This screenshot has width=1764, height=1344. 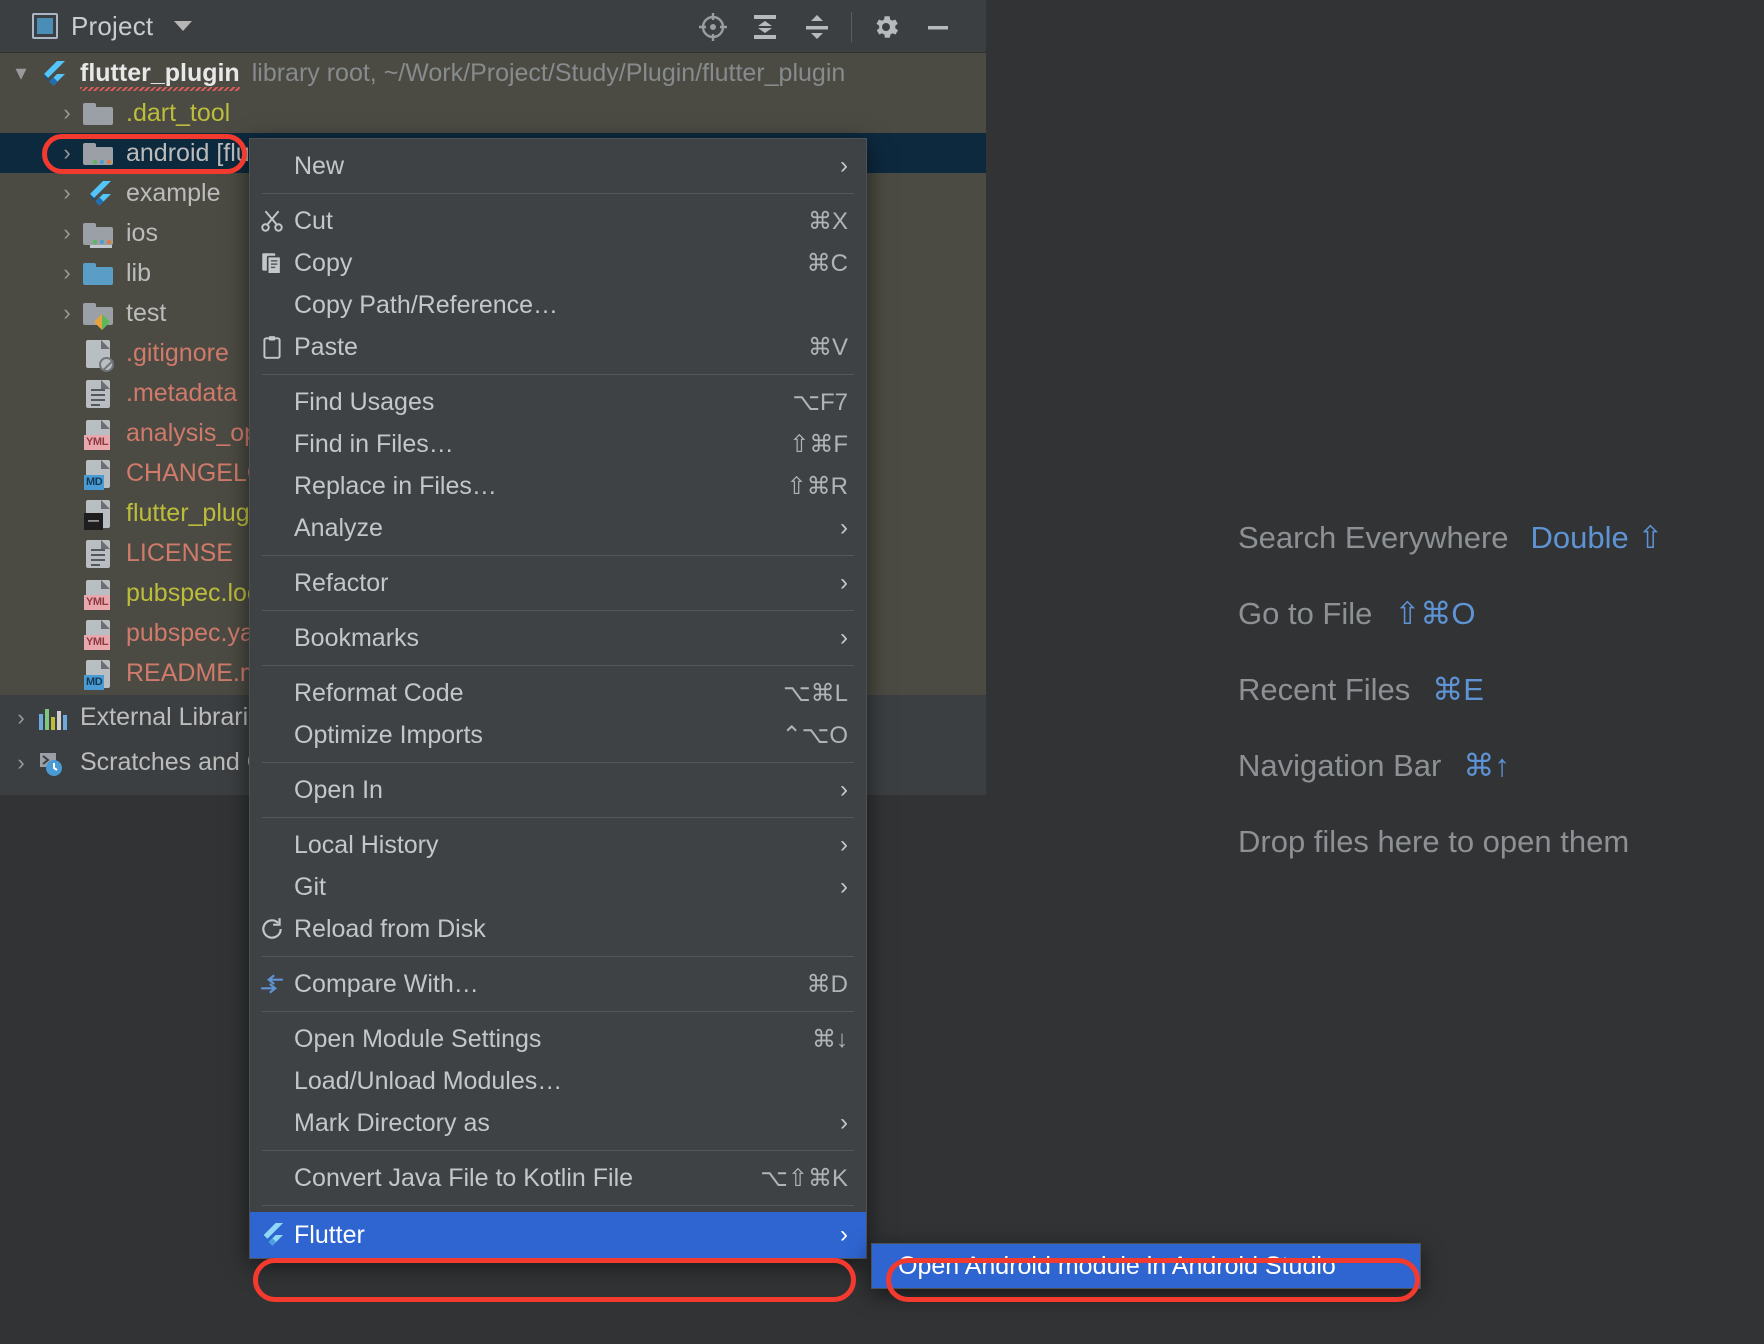 What do you see at coordinates (558, 1235) in the screenshot?
I see `menu-item-flutter: Flutter ›` at bounding box center [558, 1235].